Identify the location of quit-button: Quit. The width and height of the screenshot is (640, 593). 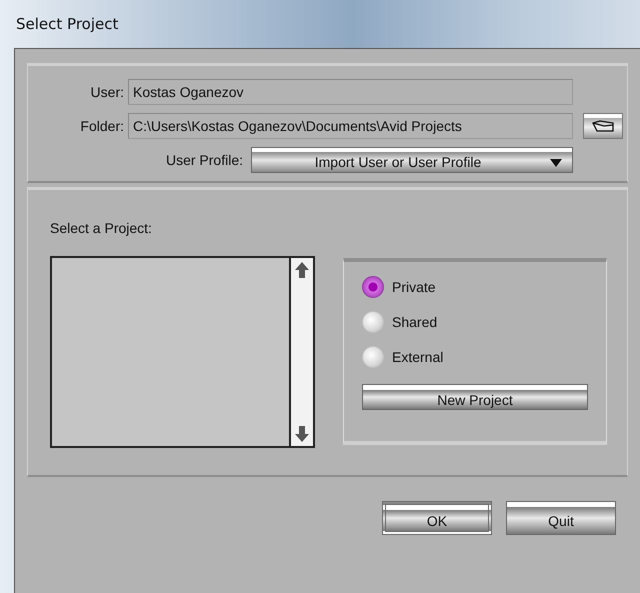
(561, 518).